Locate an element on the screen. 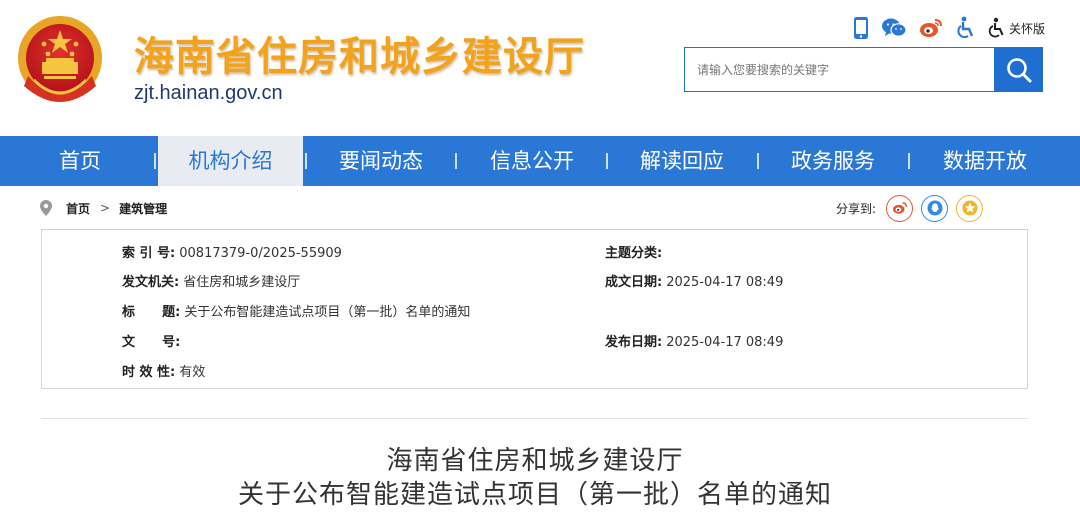  nav-item-home: 首页 is located at coordinates (80, 161).